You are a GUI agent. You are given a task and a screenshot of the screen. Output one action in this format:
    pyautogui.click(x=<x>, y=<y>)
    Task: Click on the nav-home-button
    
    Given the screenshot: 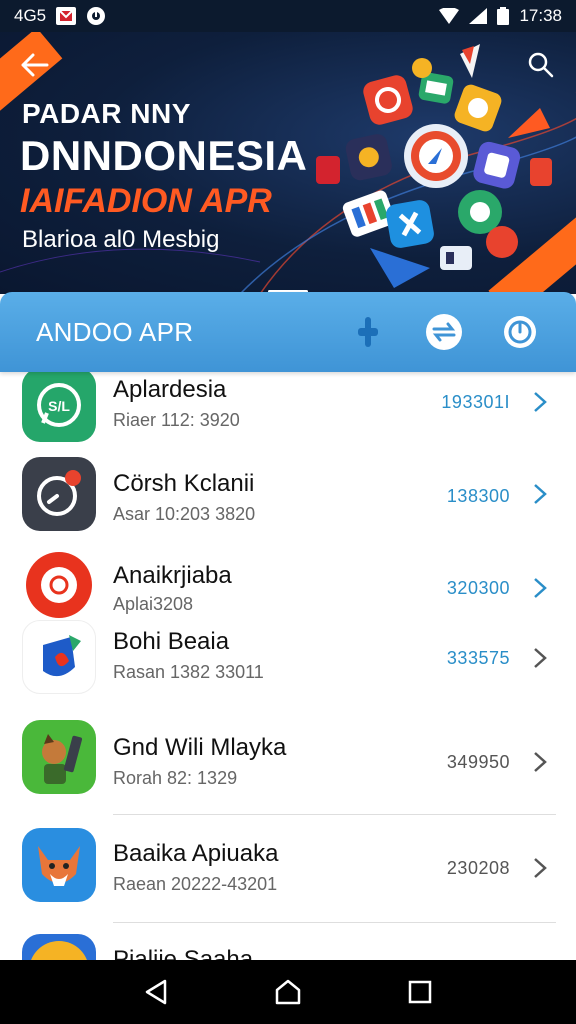 What is the action you would take?
    pyautogui.click(x=288, y=992)
    